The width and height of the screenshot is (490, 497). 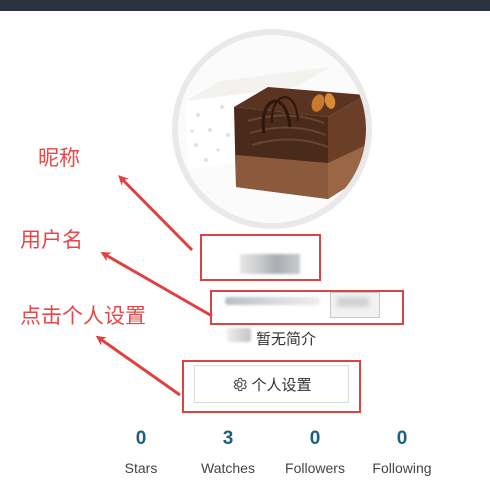 I want to click on arrow-nickname, so click(x=156, y=213).